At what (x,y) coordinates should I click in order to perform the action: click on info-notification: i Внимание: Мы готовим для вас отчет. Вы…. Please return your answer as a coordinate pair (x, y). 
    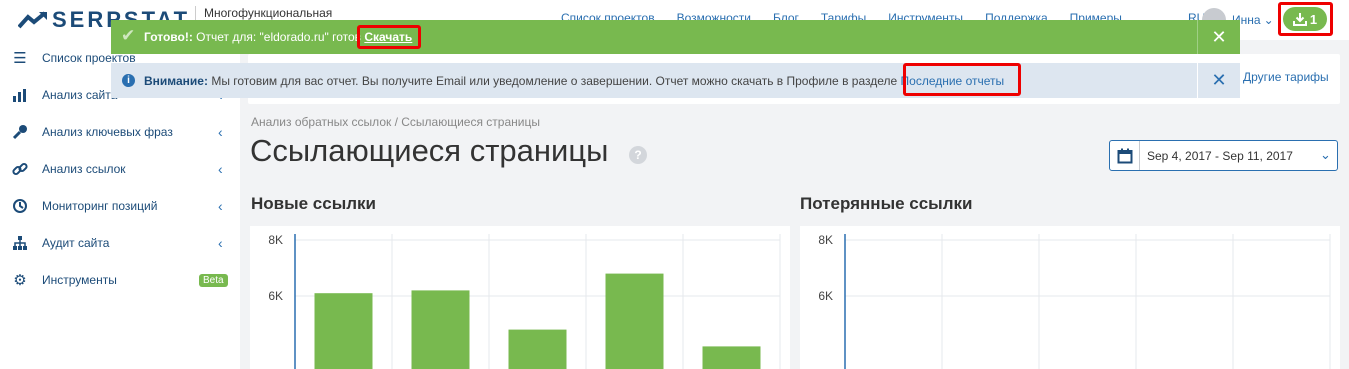
    Looking at the image, I should click on (675, 80).